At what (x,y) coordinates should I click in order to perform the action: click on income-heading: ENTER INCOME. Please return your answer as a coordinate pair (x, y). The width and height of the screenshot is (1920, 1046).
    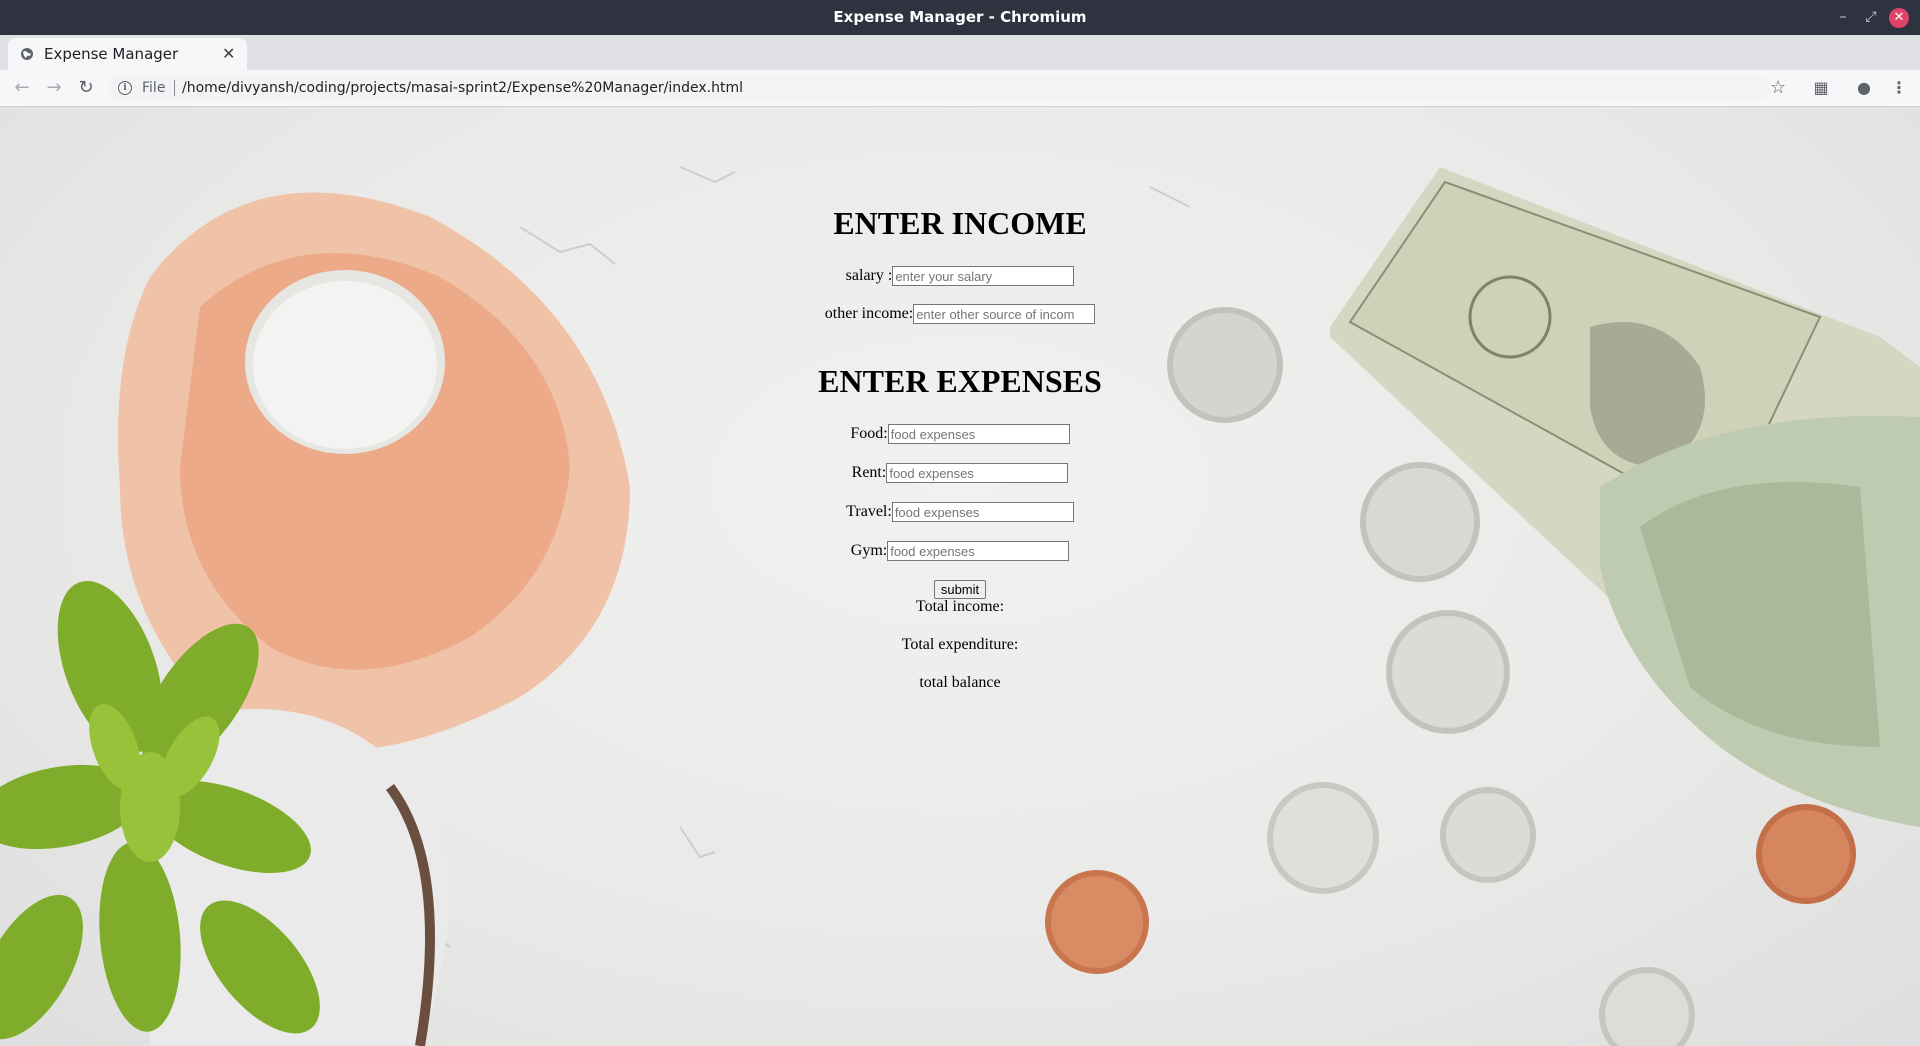
    Looking at the image, I should click on (960, 223).